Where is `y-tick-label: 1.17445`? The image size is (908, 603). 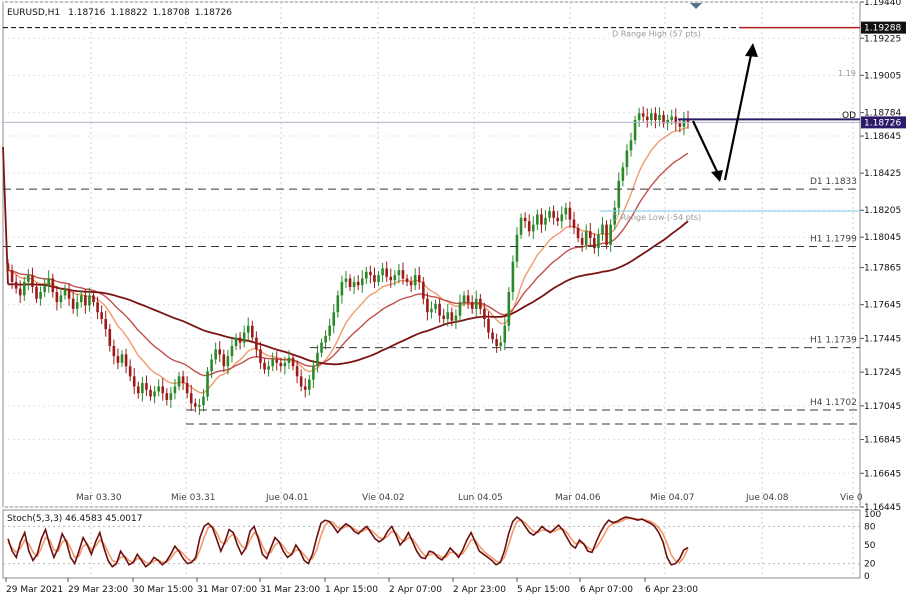
y-tick-label: 1.17445 is located at coordinates (882, 339).